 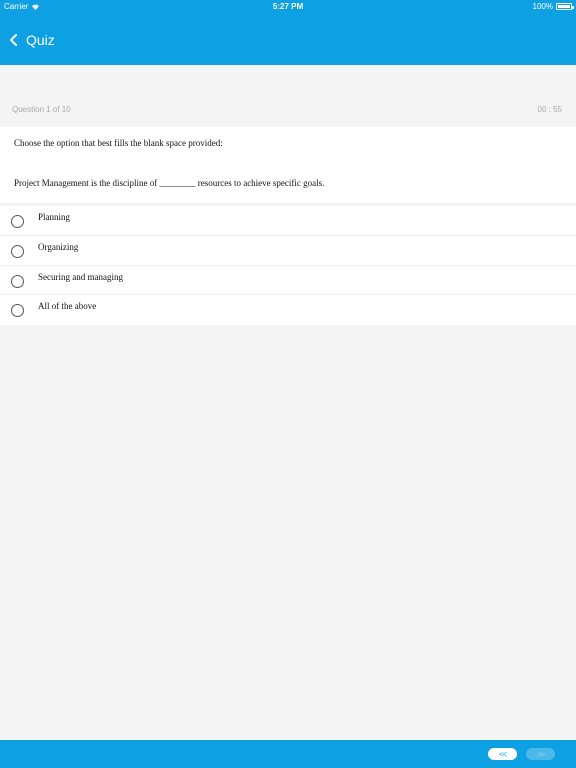 What do you see at coordinates (67, 306) in the screenshot?
I see `option-label: All of the above` at bounding box center [67, 306].